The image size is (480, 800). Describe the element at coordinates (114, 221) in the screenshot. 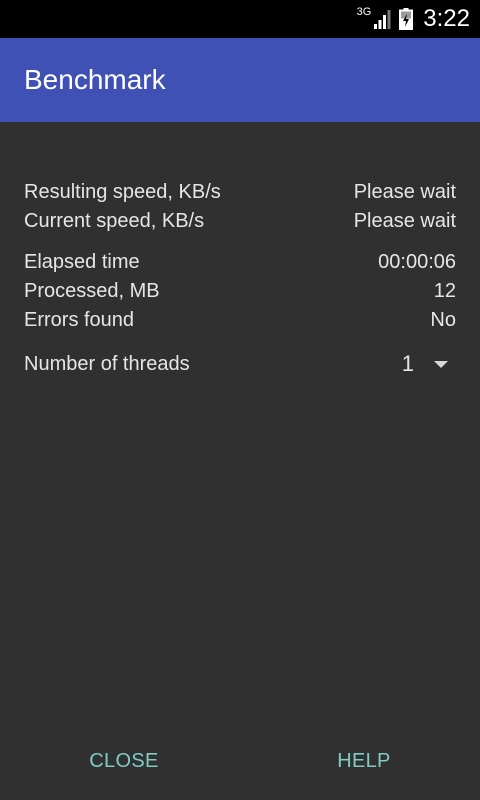

I see `current-speed-label: Current speed, KB/s` at that location.